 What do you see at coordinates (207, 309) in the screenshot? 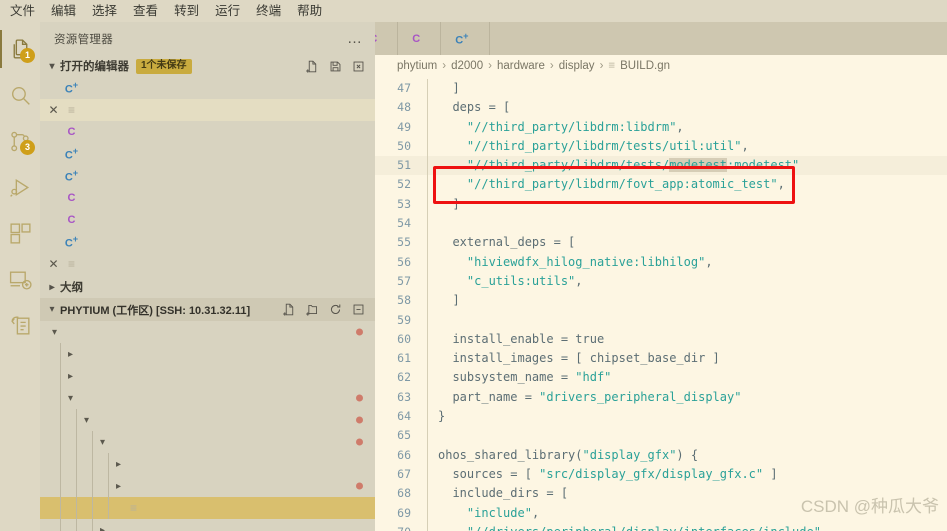
I see `workspace-section-header: ▾ PHYTIUM (工作区) [SSH: 10.31.32.11]` at bounding box center [207, 309].